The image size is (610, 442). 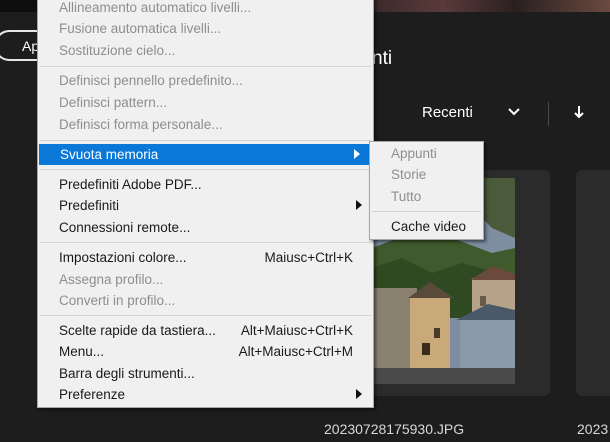 What do you see at coordinates (593, 429) in the screenshot?
I see `file-name-2: 2023` at bounding box center [593, 429].